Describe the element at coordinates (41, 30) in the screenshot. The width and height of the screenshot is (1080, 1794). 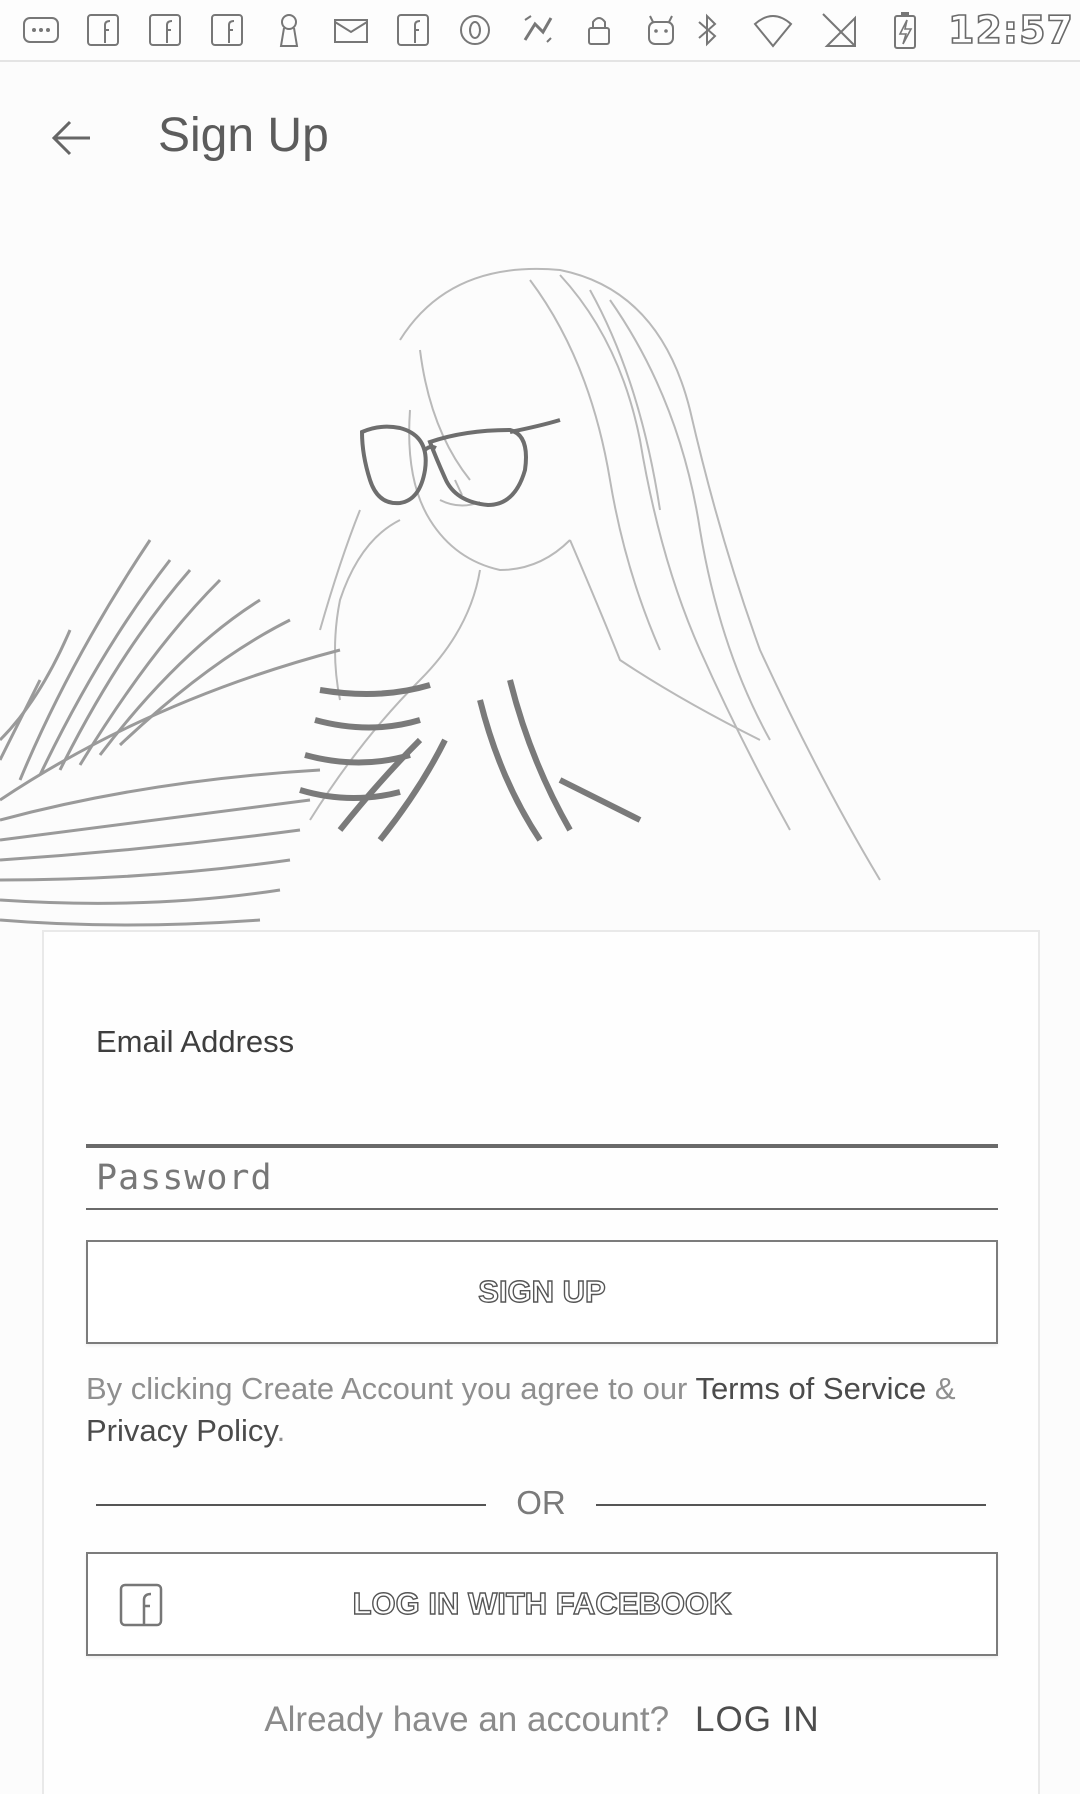
I see `more-notifications-icon` at that location.